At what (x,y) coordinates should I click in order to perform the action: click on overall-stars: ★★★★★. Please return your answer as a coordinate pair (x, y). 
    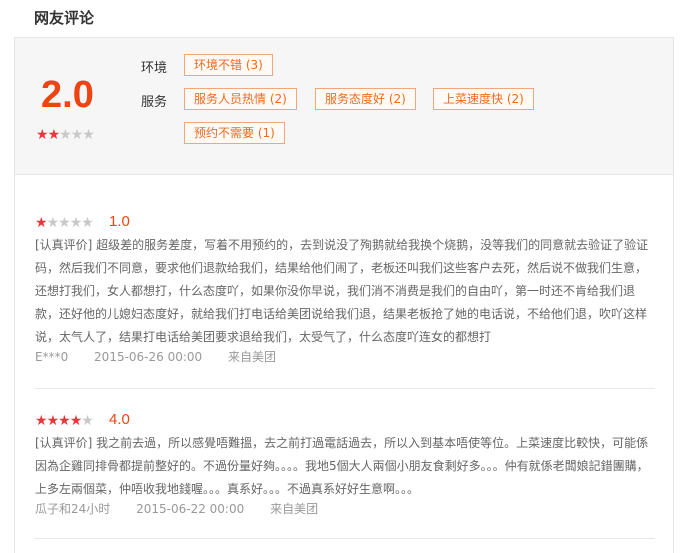
    Looking at the image, I should click on (65, 134).